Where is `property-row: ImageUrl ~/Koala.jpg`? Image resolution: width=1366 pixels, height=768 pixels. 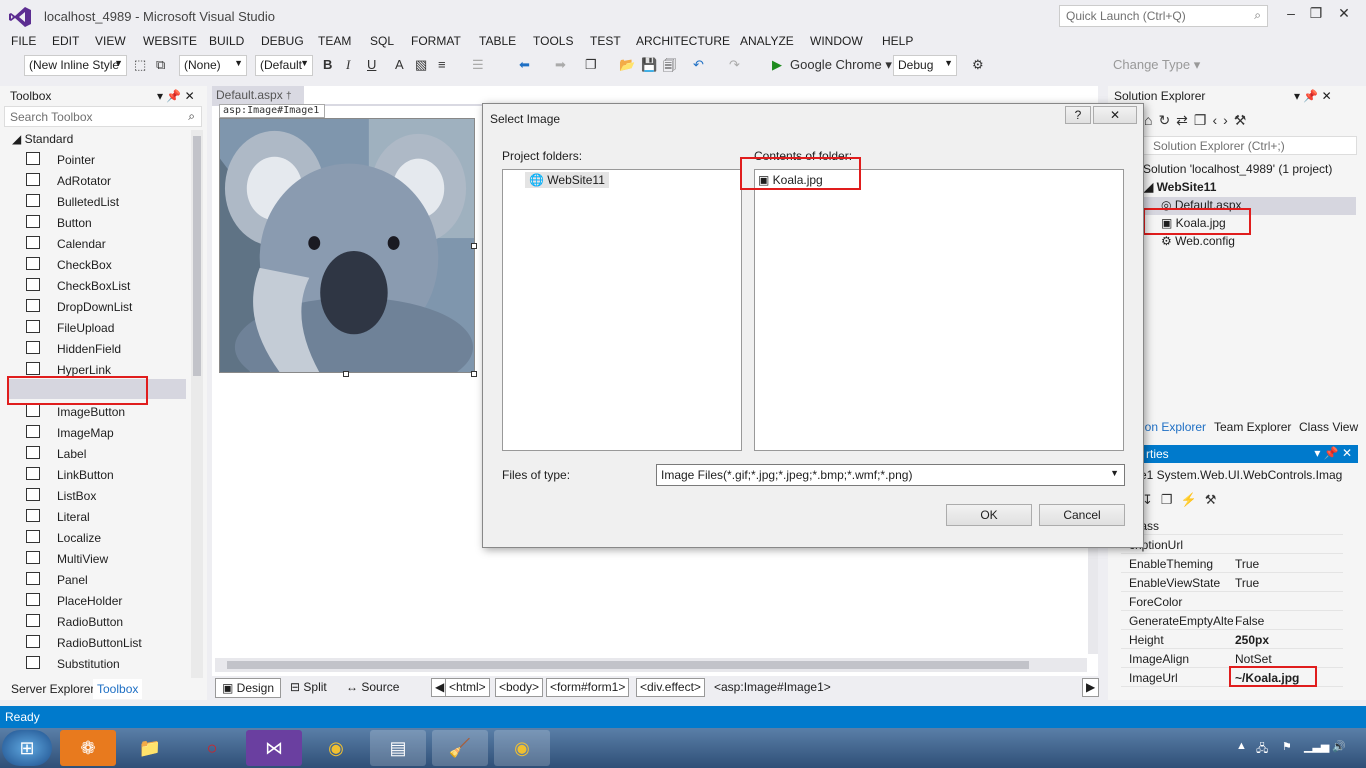
property-row: ImageUrl ~/Koala.jpg is located at coordinates (1232, 677).